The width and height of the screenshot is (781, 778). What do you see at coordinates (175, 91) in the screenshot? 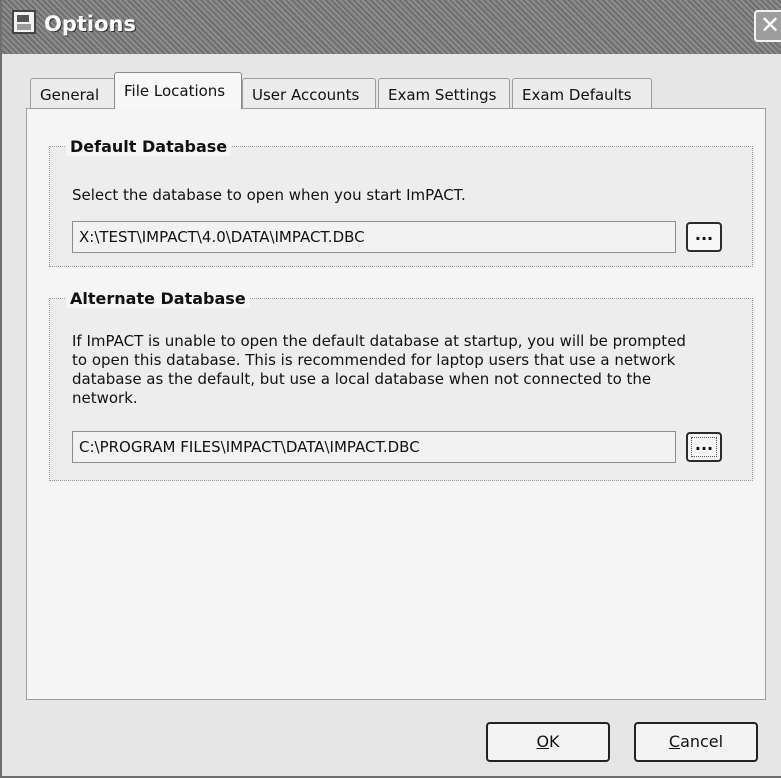
I see `tab-label: File Locations` at bounding box center [175, 91].